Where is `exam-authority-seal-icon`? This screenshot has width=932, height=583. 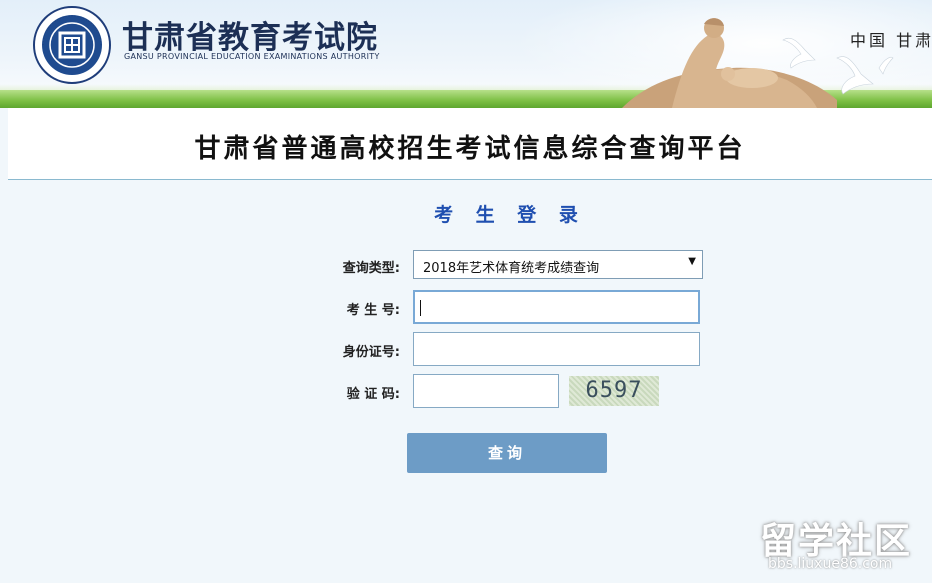 exam-authority-seal-icon is located at coordinates (72, 45).